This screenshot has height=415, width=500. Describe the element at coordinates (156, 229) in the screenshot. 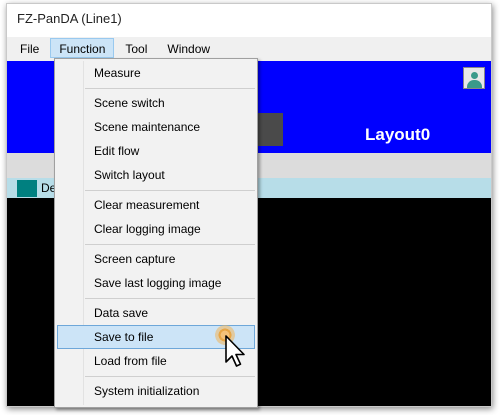

I see `menu-item-clear-logging-image: Clear logging image` at that location.